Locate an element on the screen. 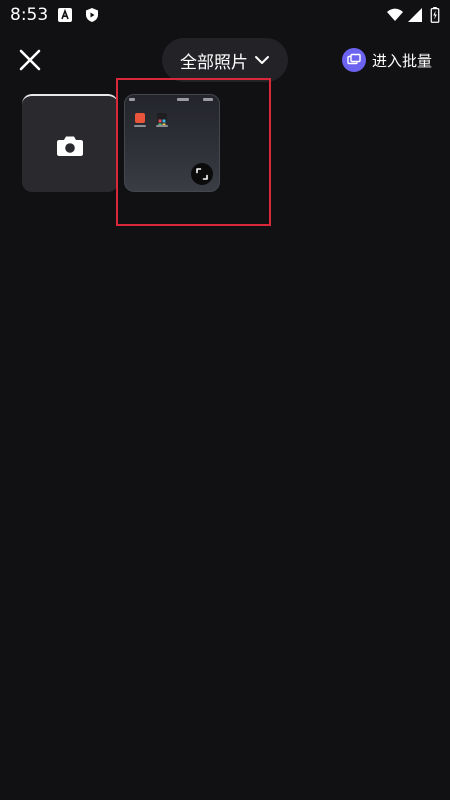 The width and height of the screenshot is (450, 800). camera-capture-tile is located at coordinates (70, 143).